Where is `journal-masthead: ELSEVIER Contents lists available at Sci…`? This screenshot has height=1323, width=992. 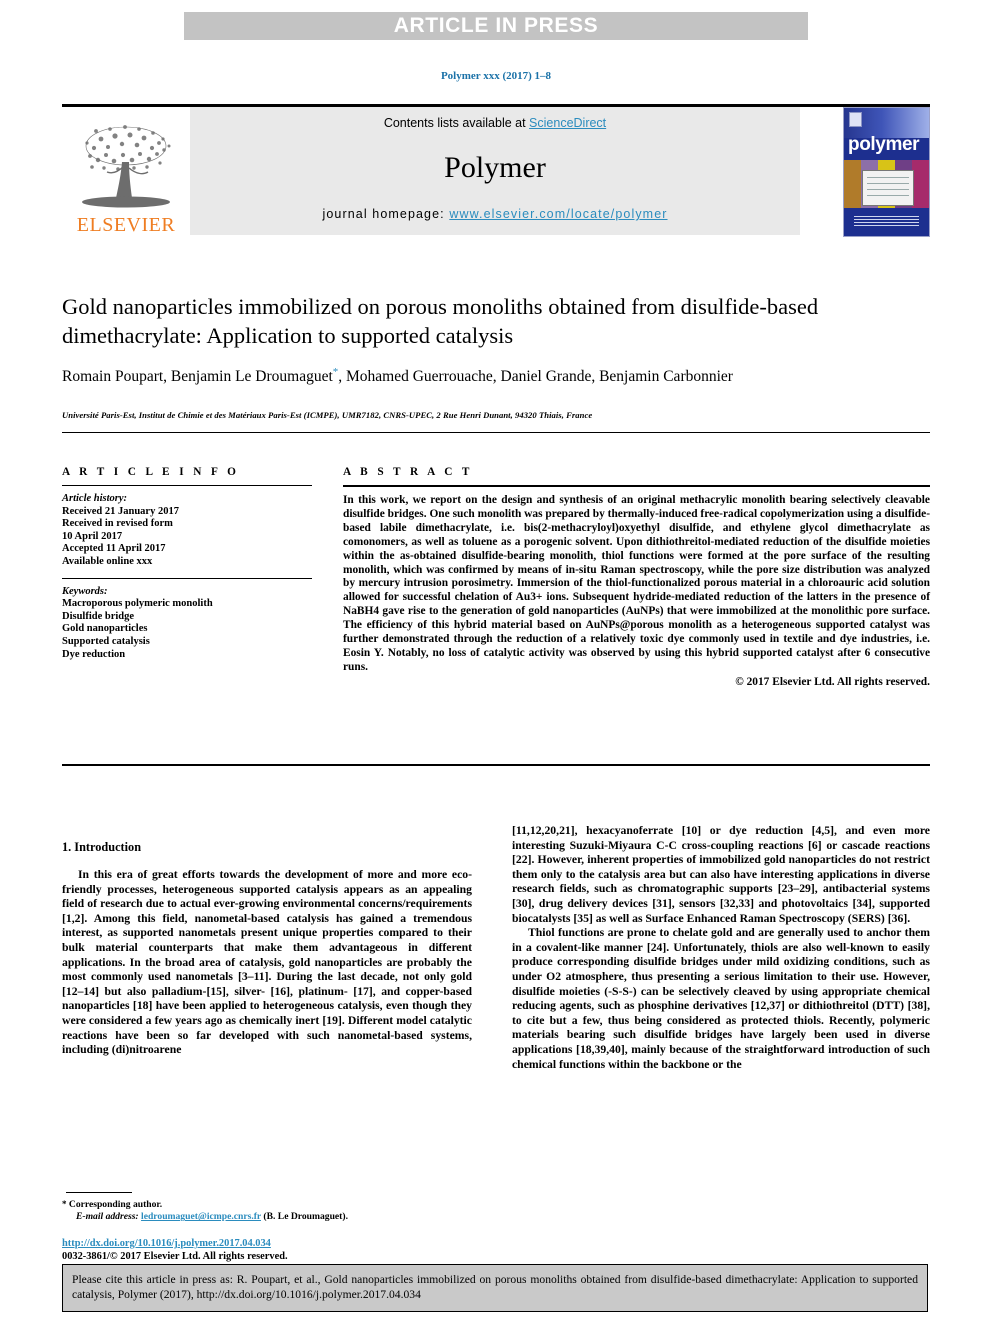 journal-masthead: ELSEVIER Contents lists available at Sci… is located at coordinates (496, 172).